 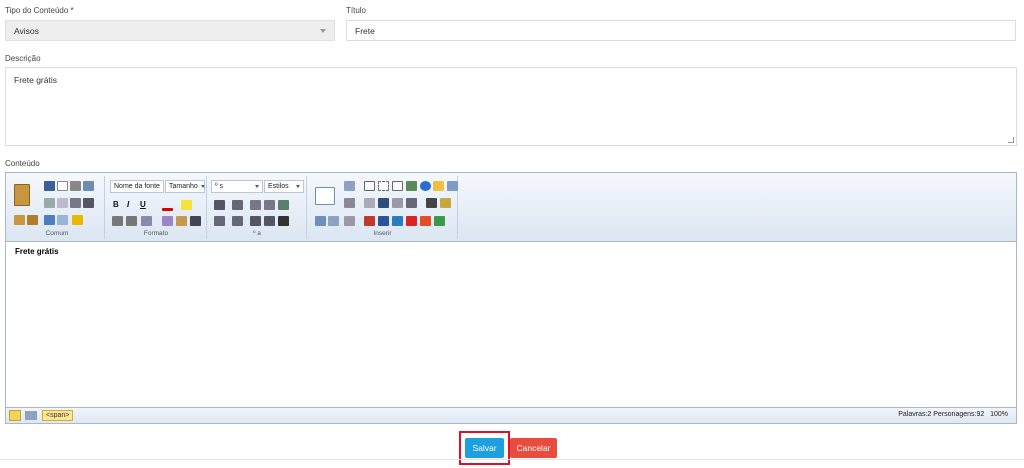 What do you see at coordinates (62, 203) in the screenshot?
I see `copy-icon` at bounding box center [62, 203].